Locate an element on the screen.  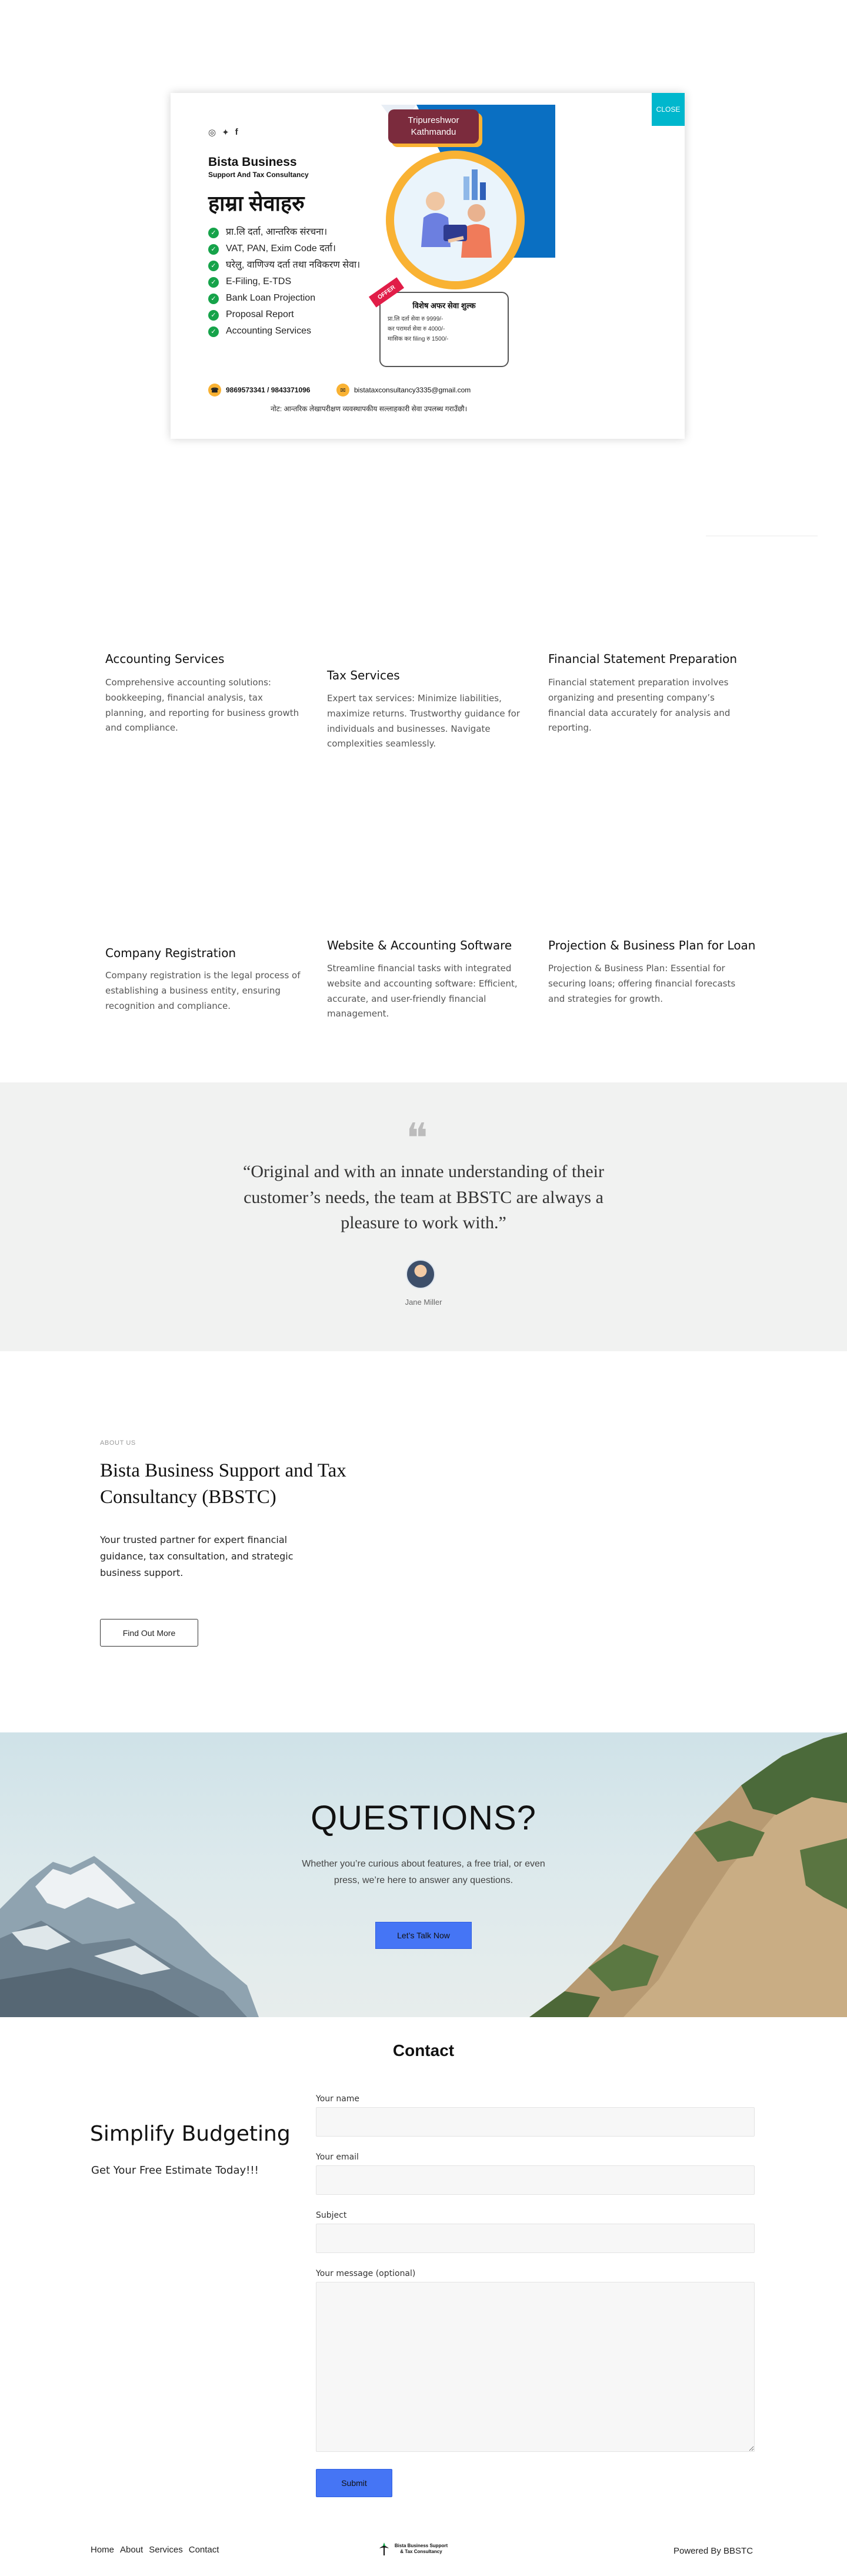
subject-label: Subject is located at coordinates (331, 2215).